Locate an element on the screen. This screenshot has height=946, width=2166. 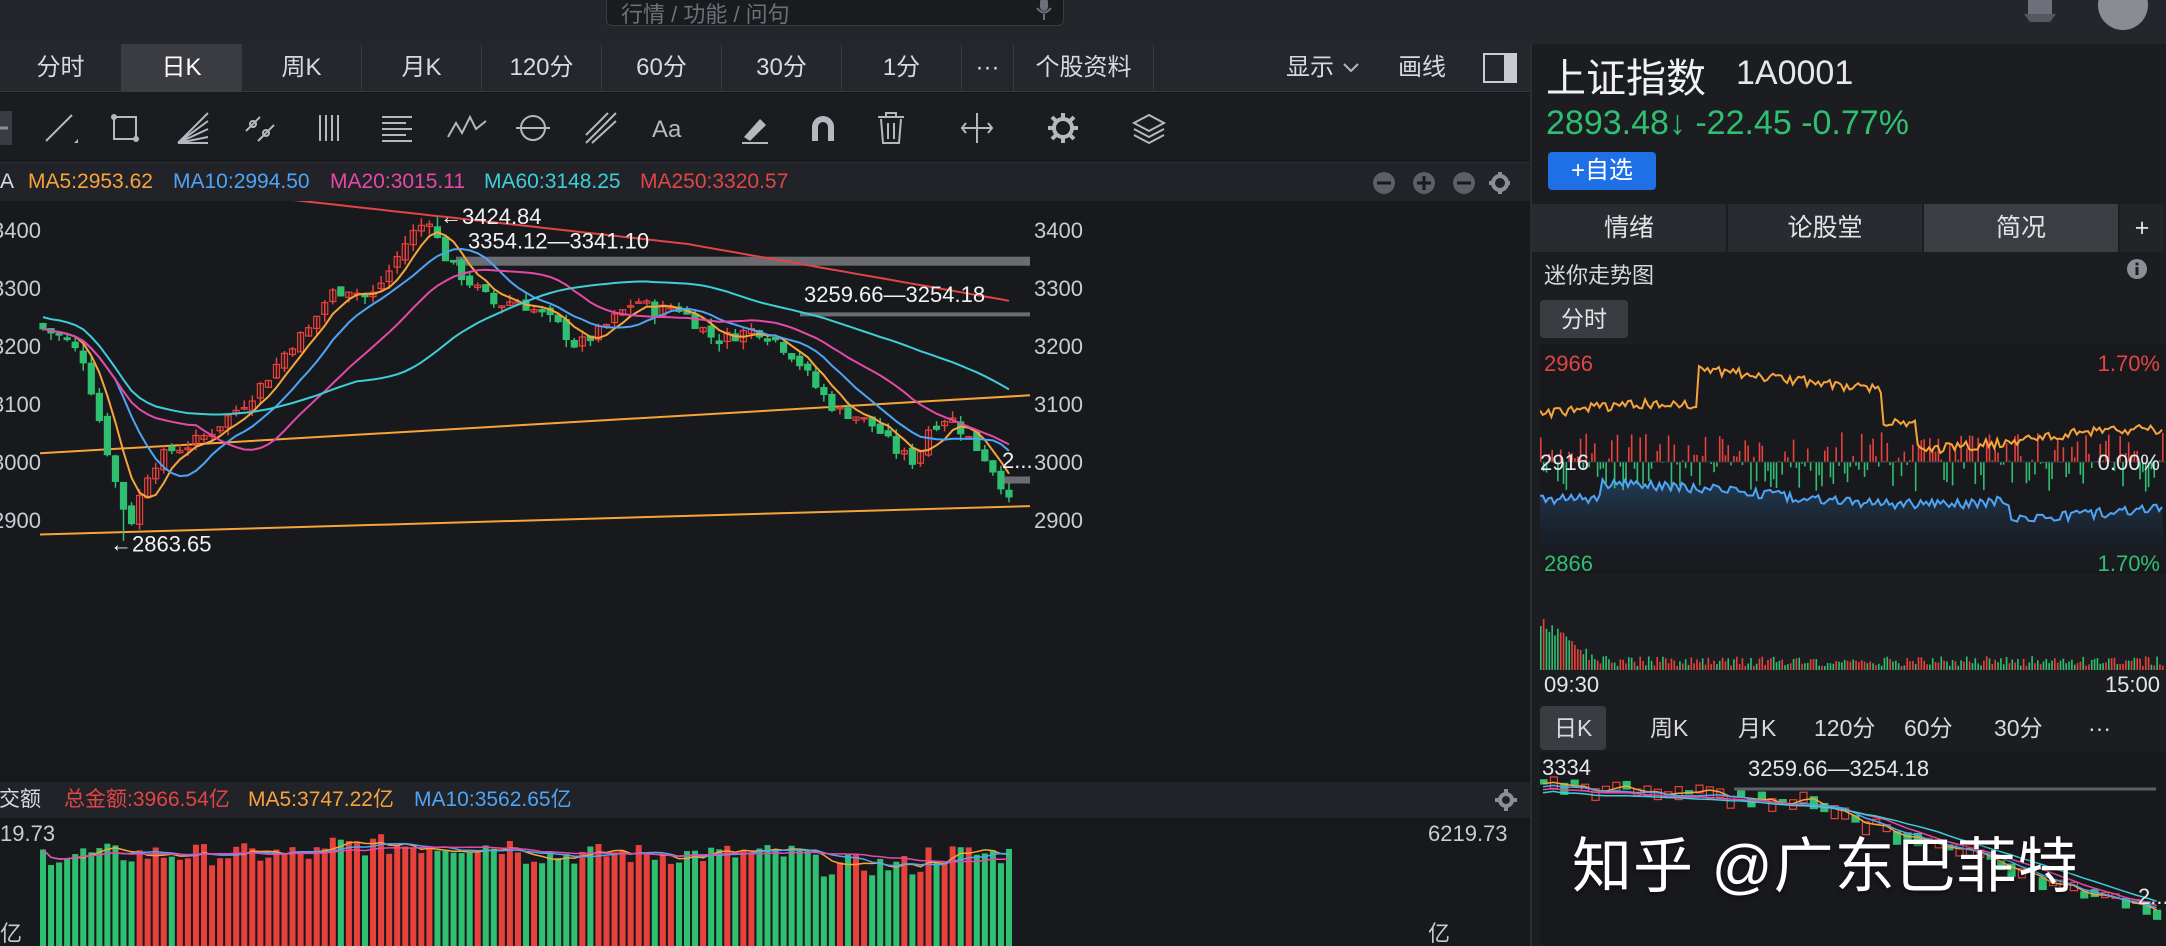
volume-settings-icon is located at coordinates (1506, 800).